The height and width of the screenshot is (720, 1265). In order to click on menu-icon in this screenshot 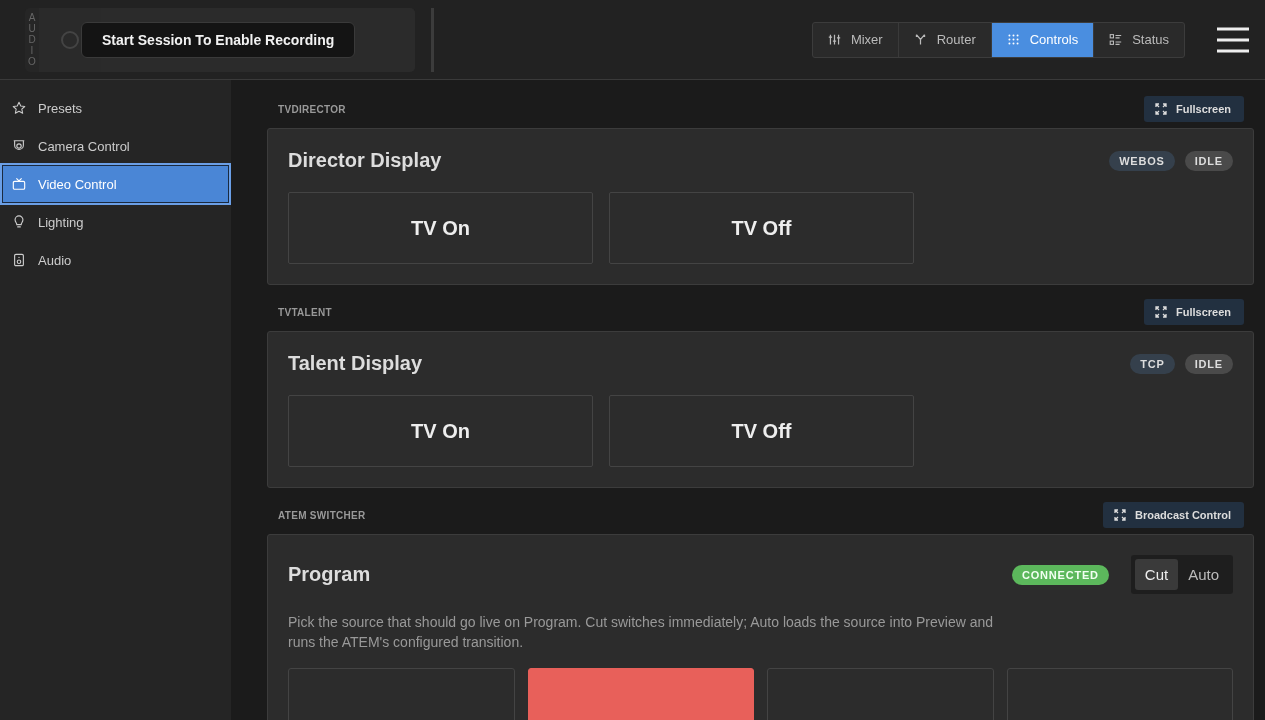, I will do `click(1233, 39)`.